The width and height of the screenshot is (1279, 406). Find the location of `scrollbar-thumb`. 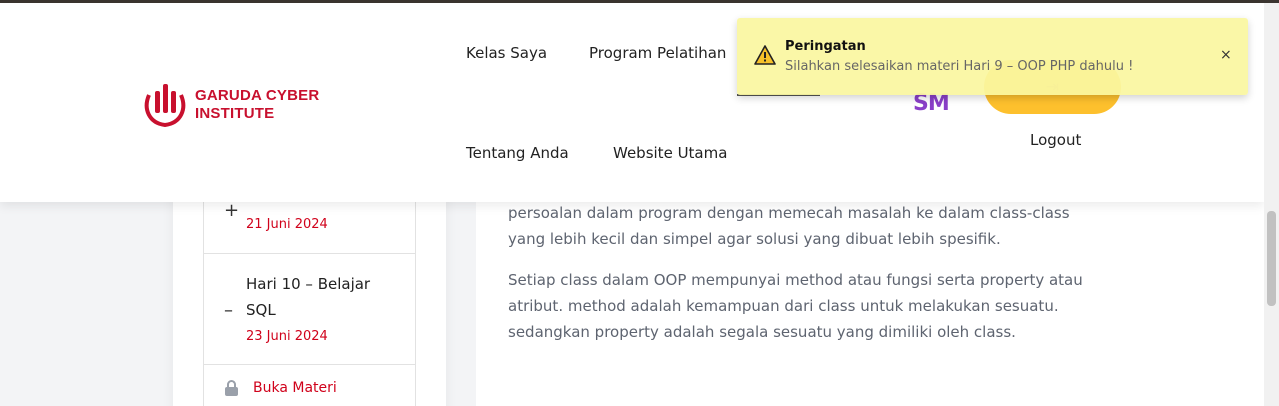

scrollbar-thumb is located at coordinates (1271, 258).